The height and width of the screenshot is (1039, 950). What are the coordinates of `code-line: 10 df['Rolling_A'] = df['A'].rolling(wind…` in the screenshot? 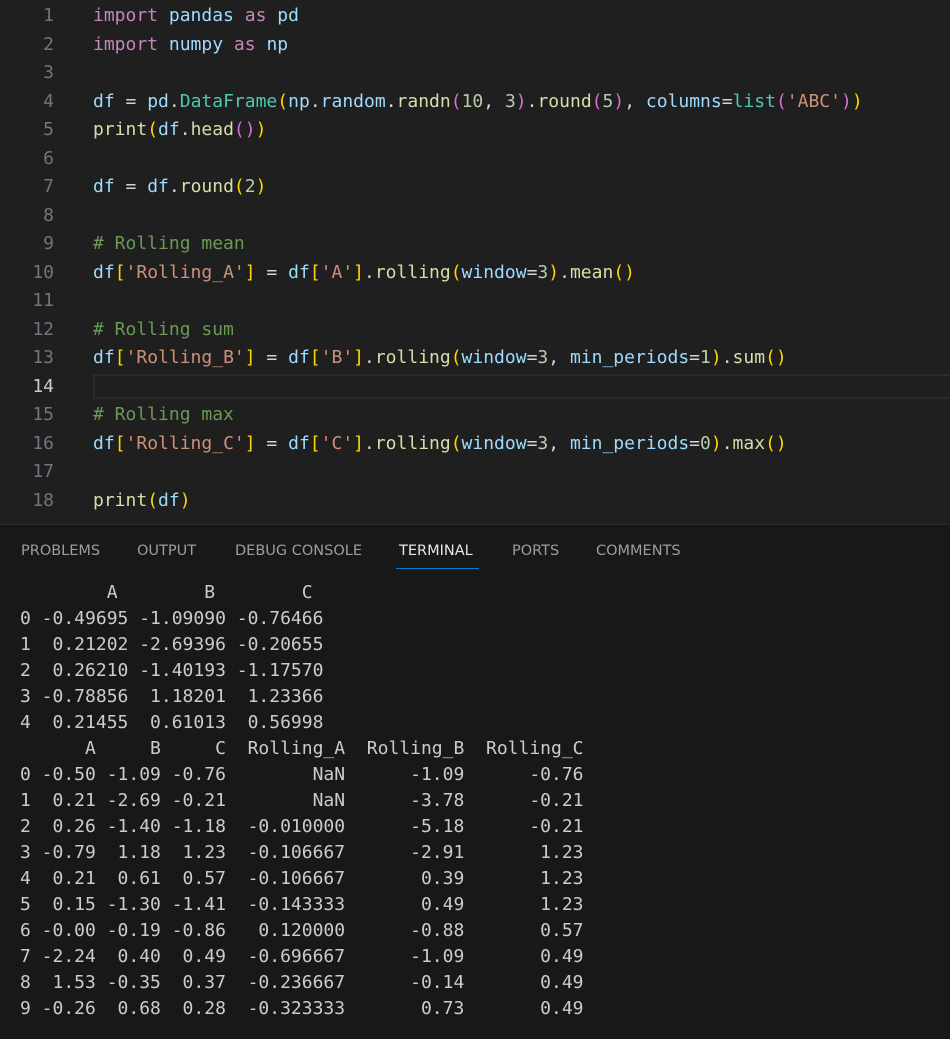 It's located at (475, 273).